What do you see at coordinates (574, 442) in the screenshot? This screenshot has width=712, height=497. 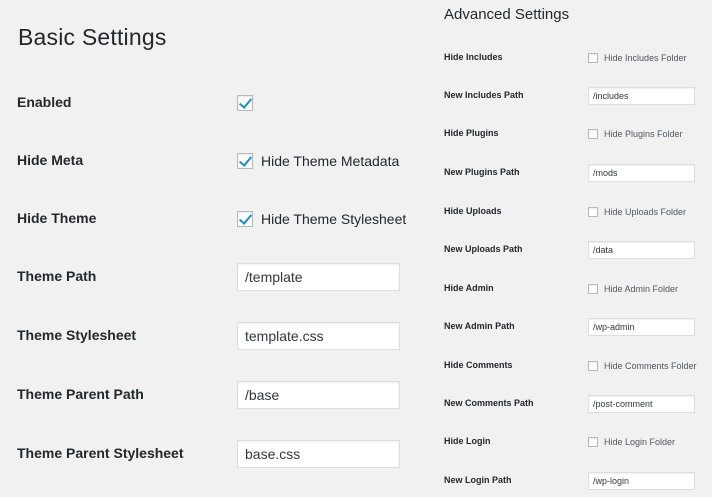 I see `hide-login-row: Hide Login Hide Login Folder` at bounding box center [574, 442].